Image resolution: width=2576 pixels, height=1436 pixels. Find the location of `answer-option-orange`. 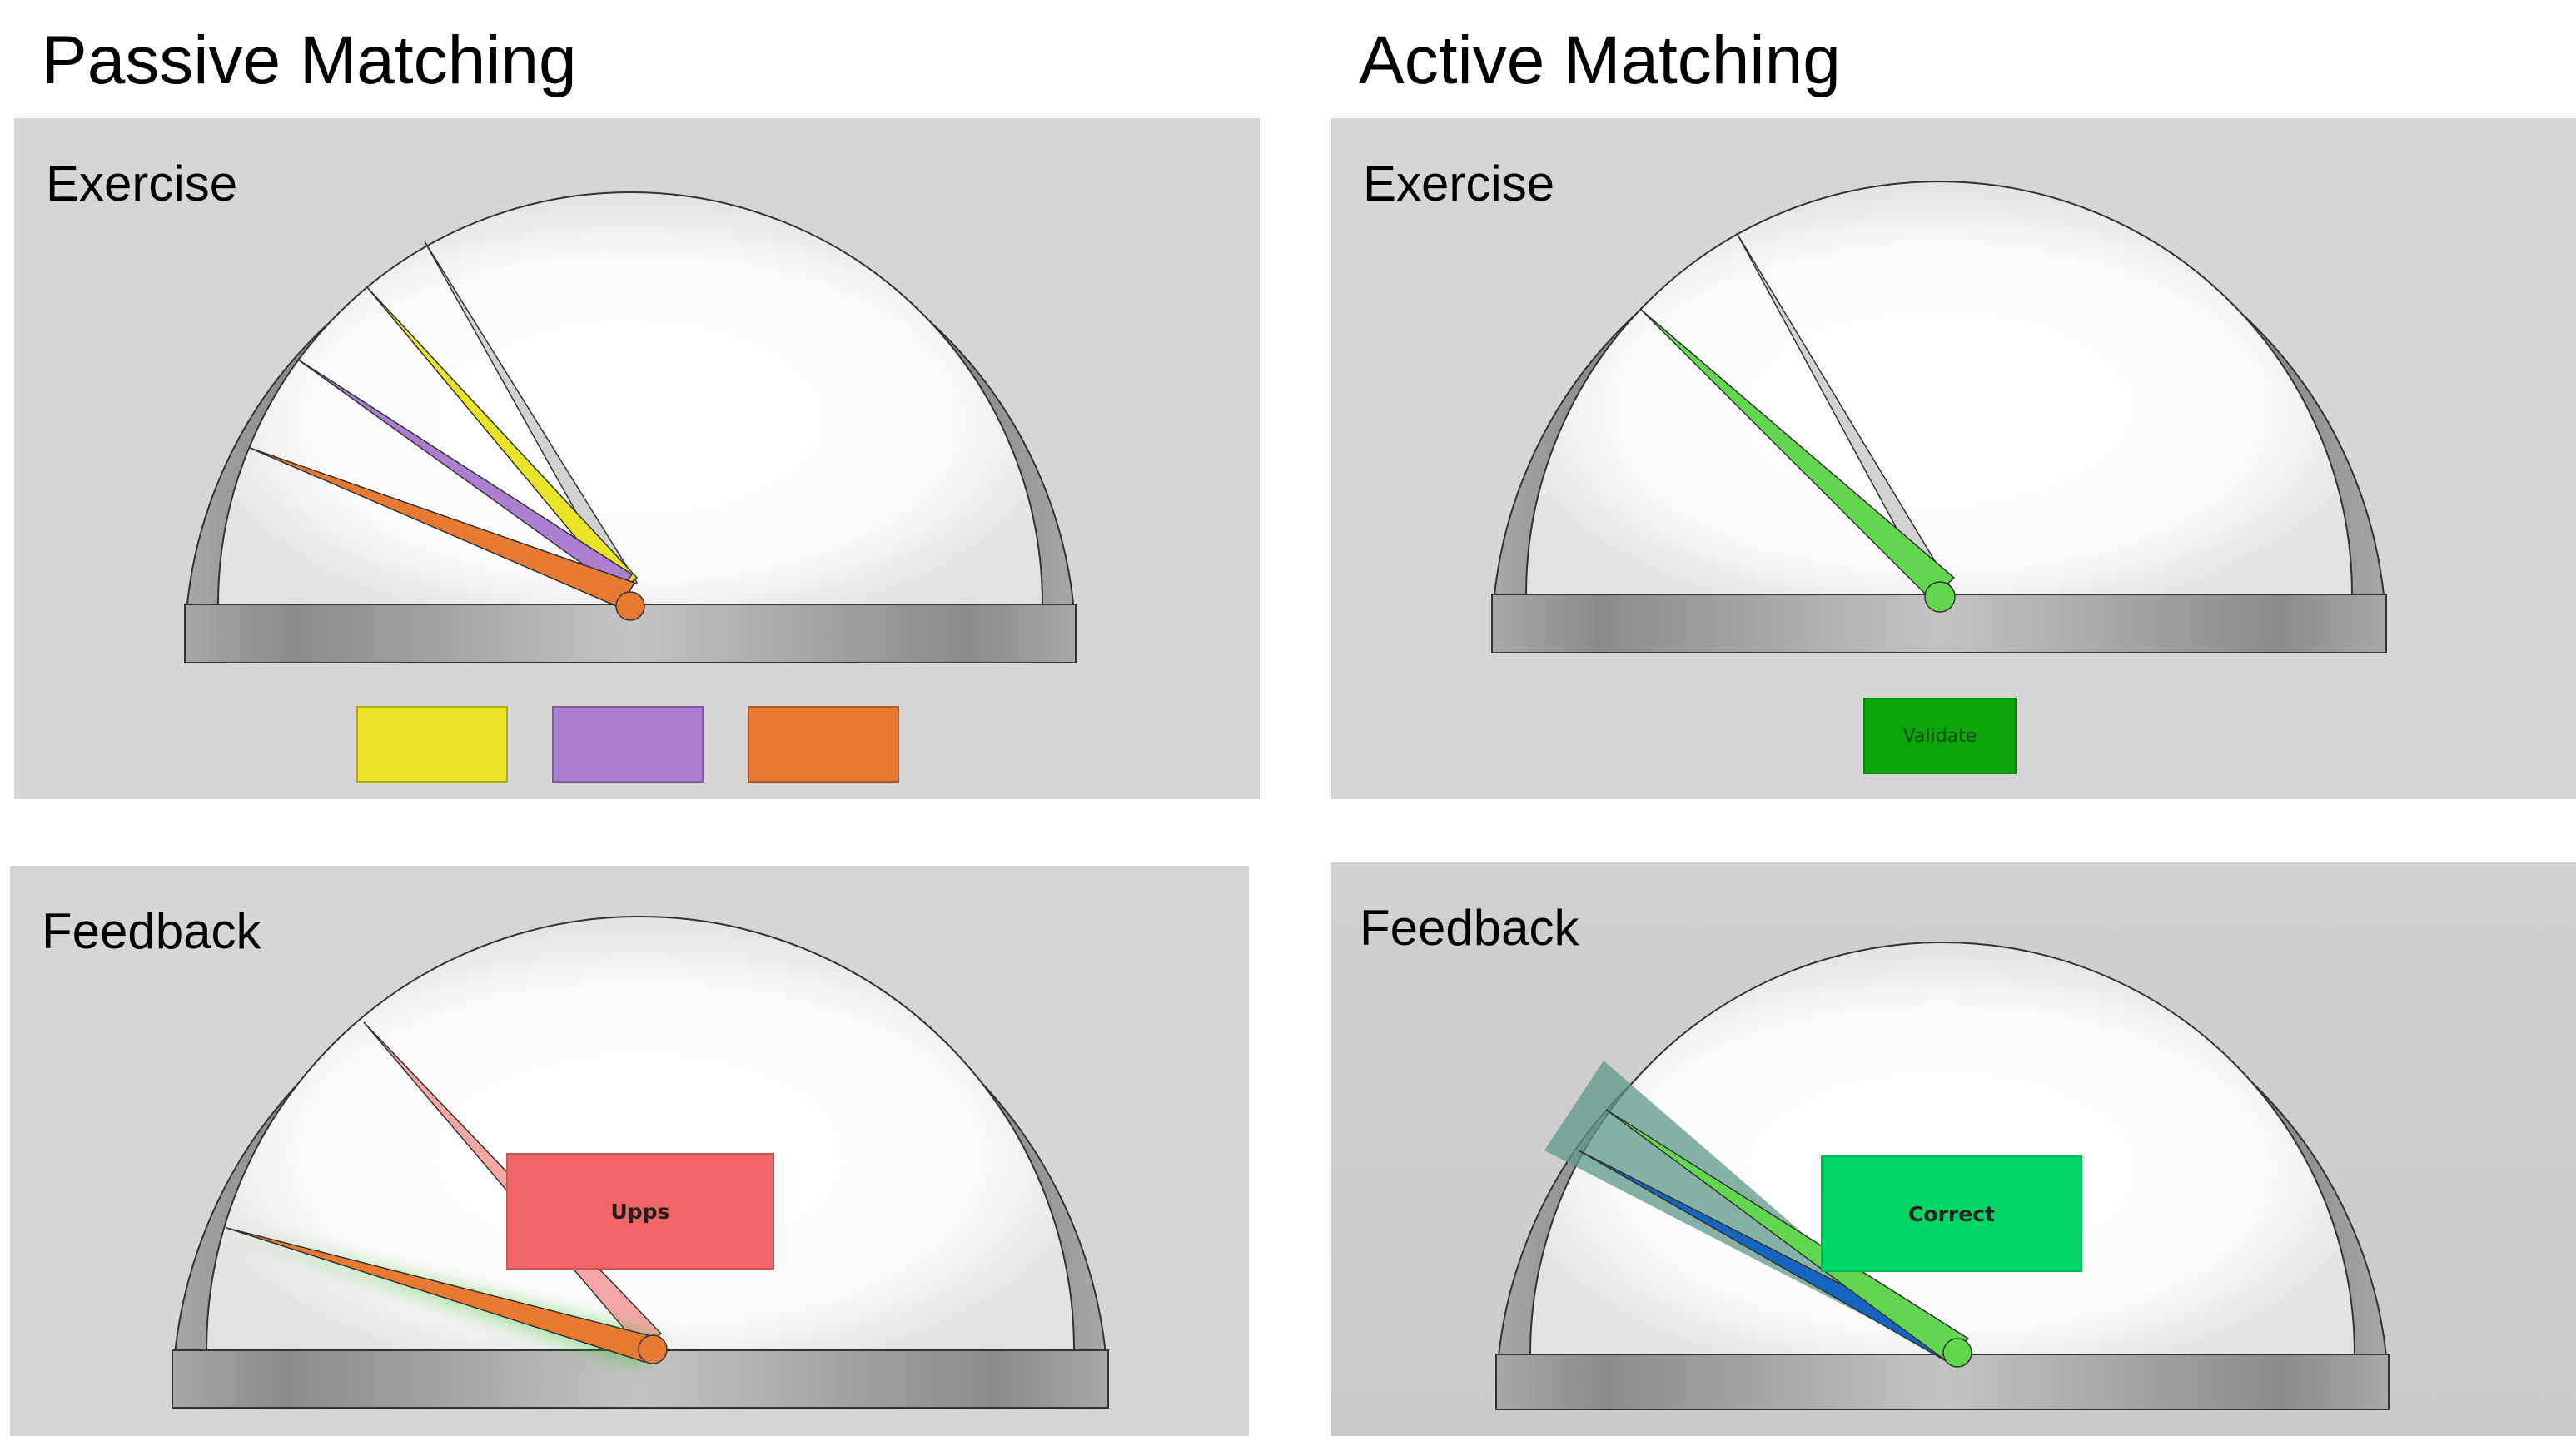

answer-option-orange is located at coordinates (823, 745).